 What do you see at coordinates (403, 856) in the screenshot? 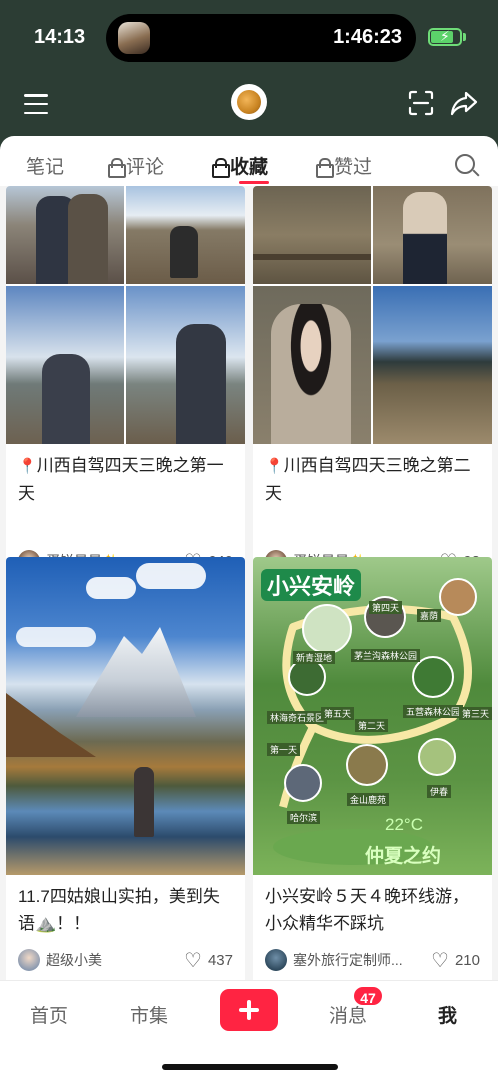
I see `map-slogan: 仲夏之约` at bounding box center [403, 856].